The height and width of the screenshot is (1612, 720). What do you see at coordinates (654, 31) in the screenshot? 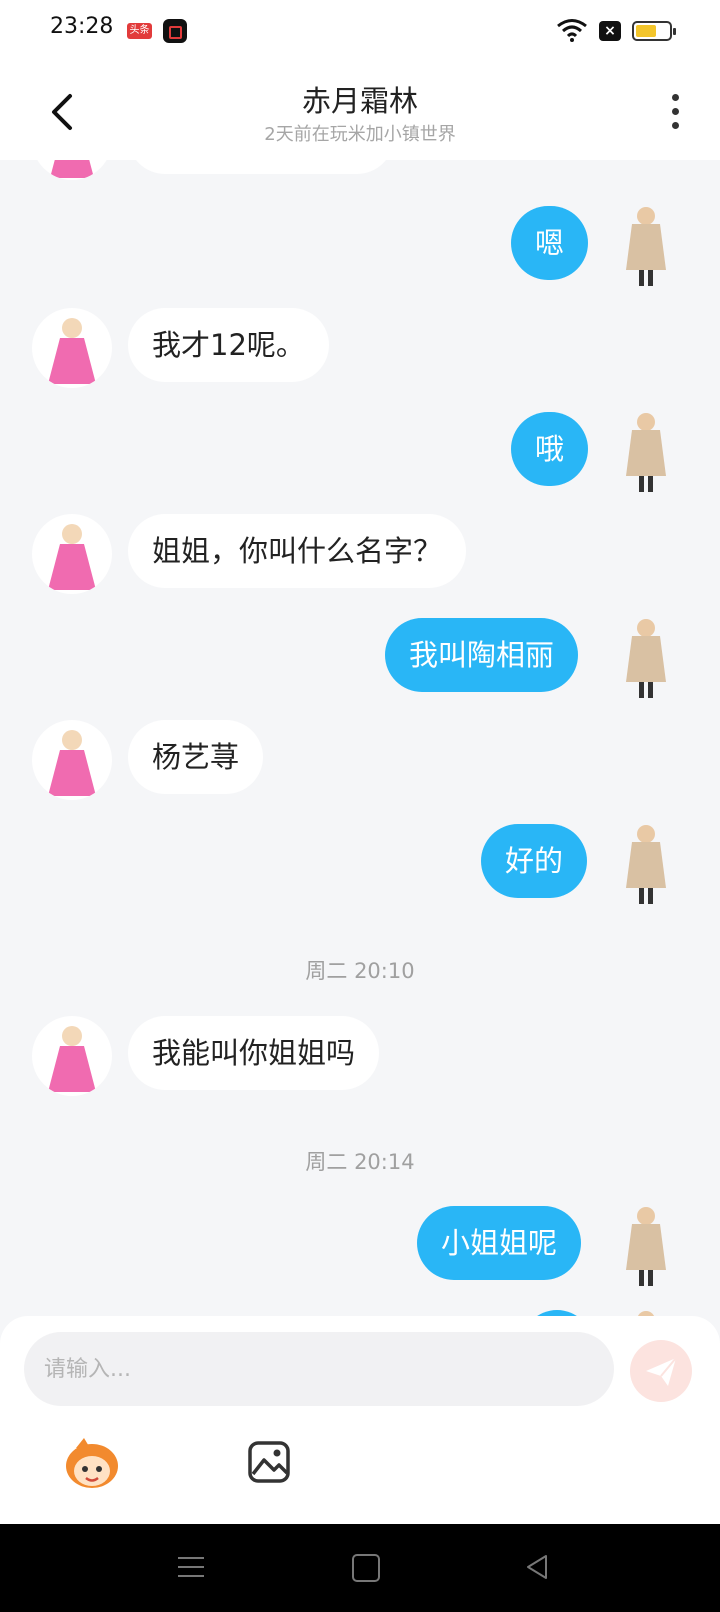
I see `battery-icon` at bounding box center [654, 31].